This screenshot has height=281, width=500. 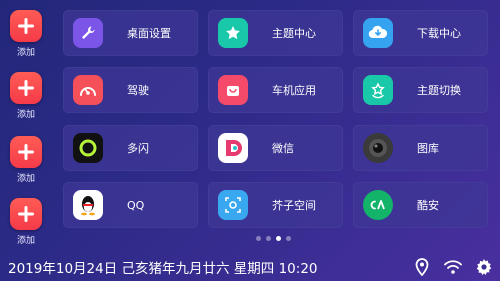 I want to click on app-tile-driving: 驾驶, so click(x=130, y=90).